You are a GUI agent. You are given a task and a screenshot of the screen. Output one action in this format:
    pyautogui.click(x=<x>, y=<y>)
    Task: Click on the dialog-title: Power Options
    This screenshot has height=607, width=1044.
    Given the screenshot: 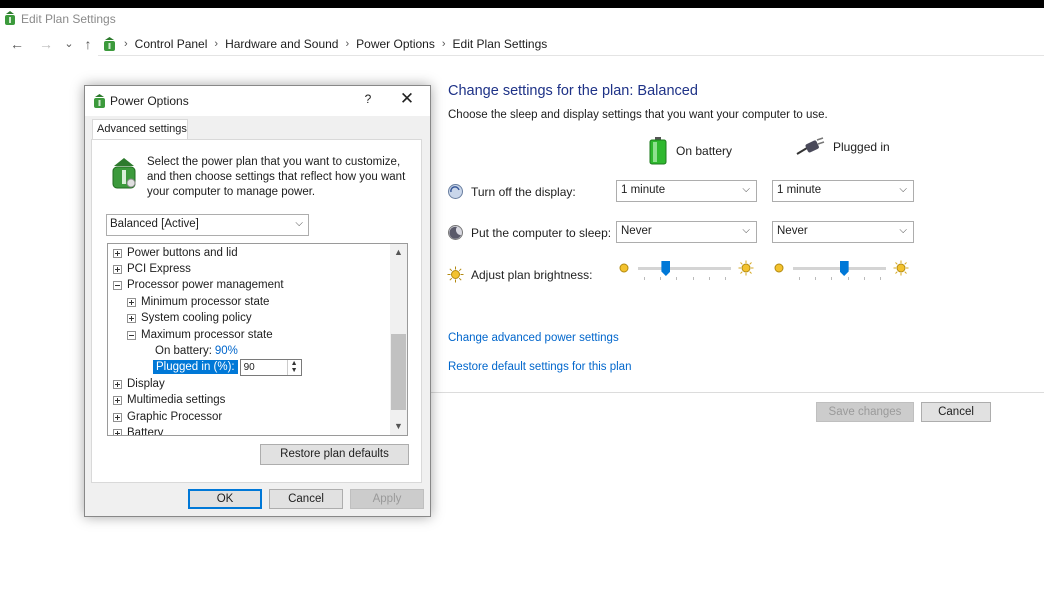 What is the action you would take?
    pyautogui.click(x=149, y=101)
    